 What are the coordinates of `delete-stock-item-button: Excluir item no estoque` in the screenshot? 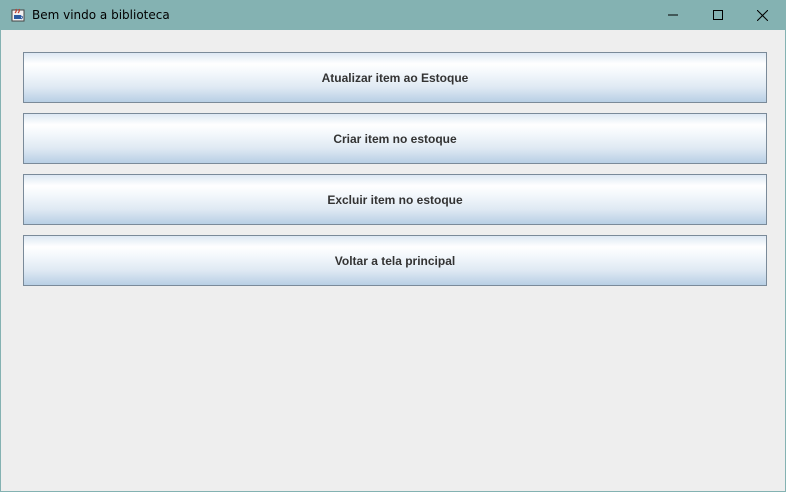 It's located at (395, 199).